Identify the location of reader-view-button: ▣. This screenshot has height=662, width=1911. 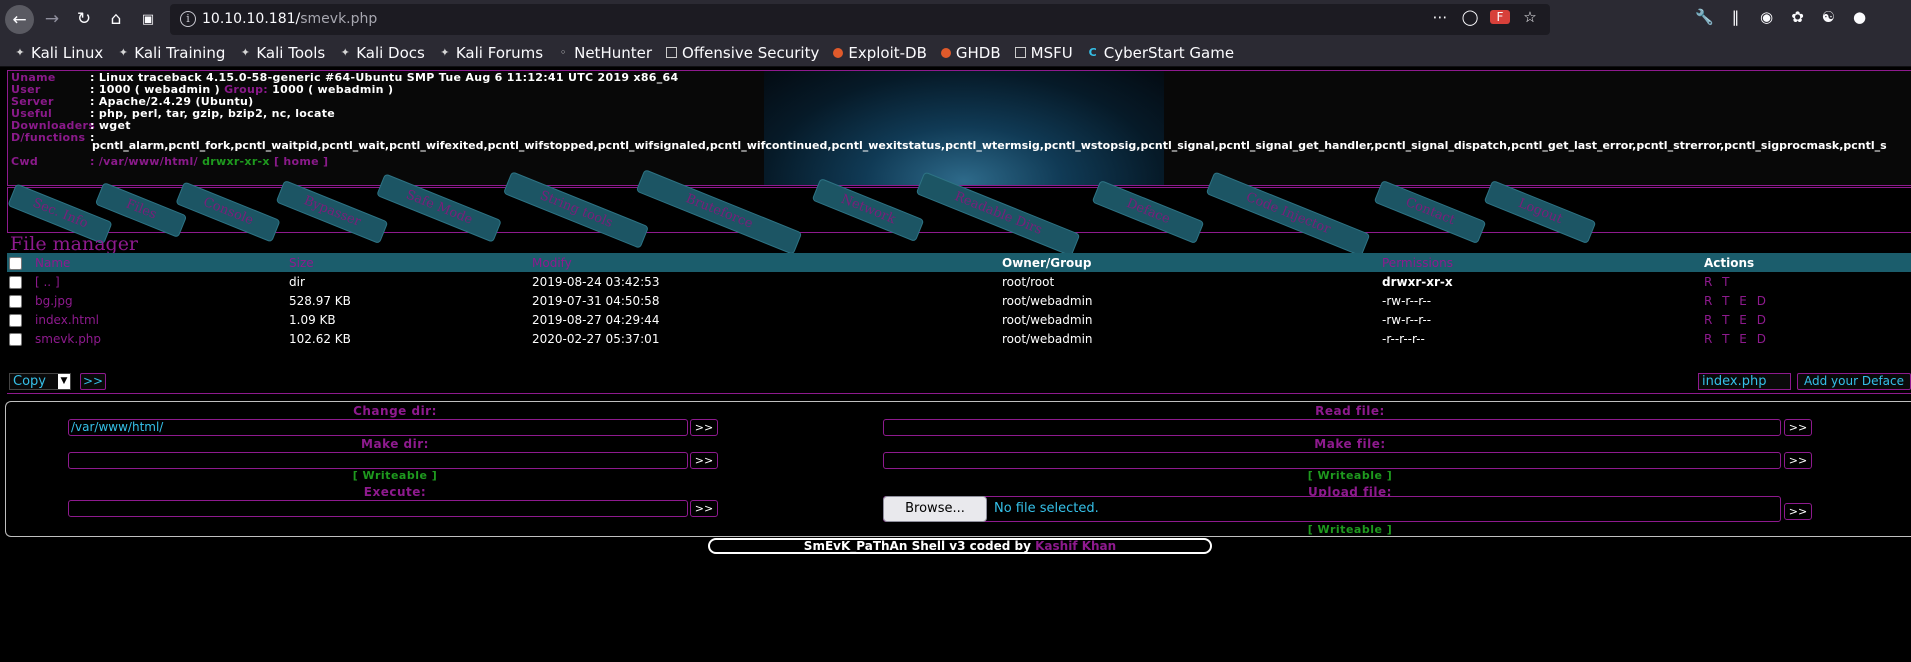
(148, 19).